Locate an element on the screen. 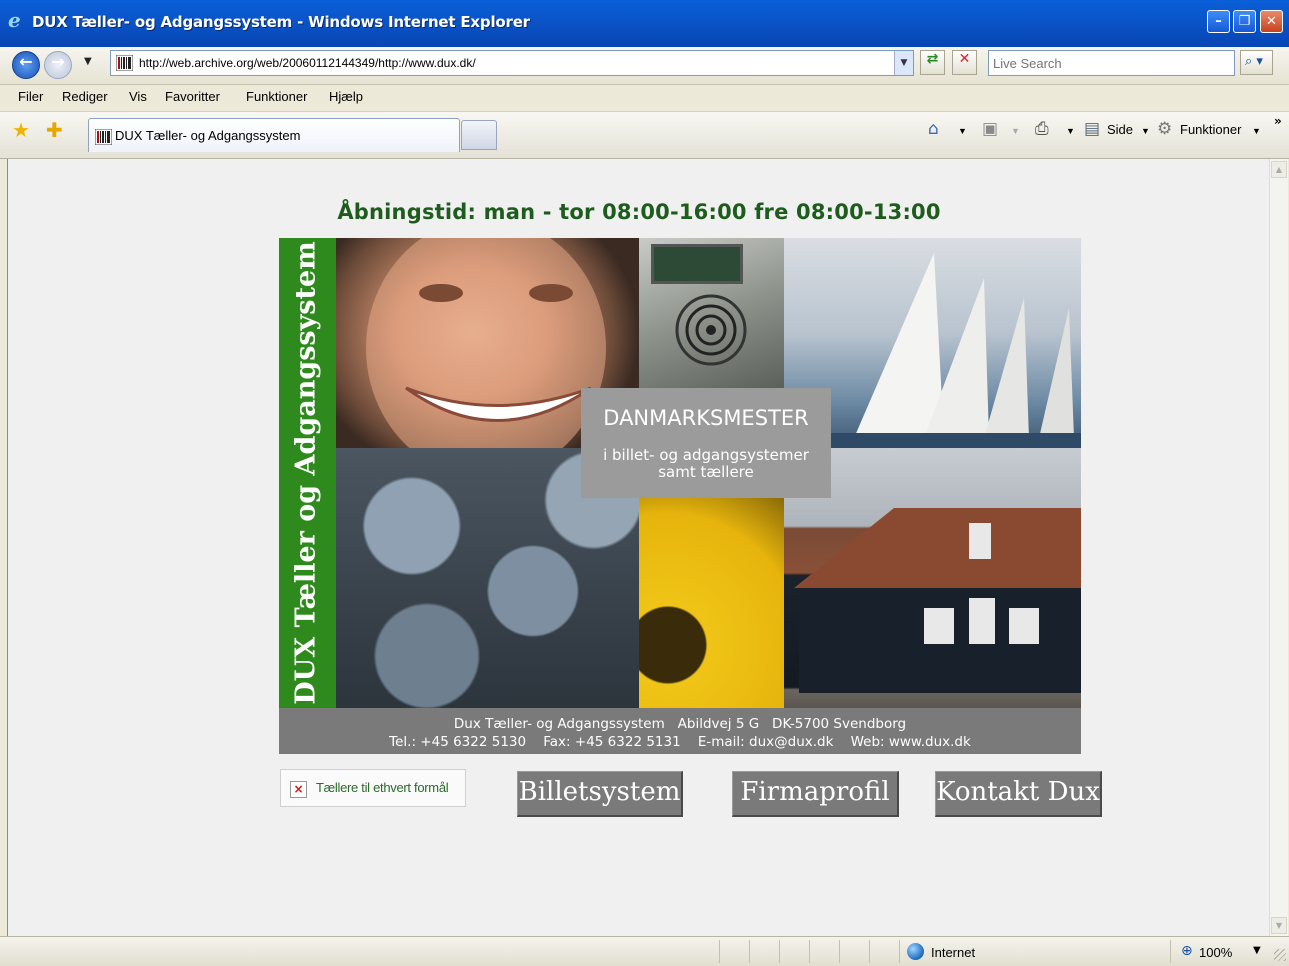 This screenshot has width=1289, height=966. page-menu: Side is located at coordinates (1120, 129).